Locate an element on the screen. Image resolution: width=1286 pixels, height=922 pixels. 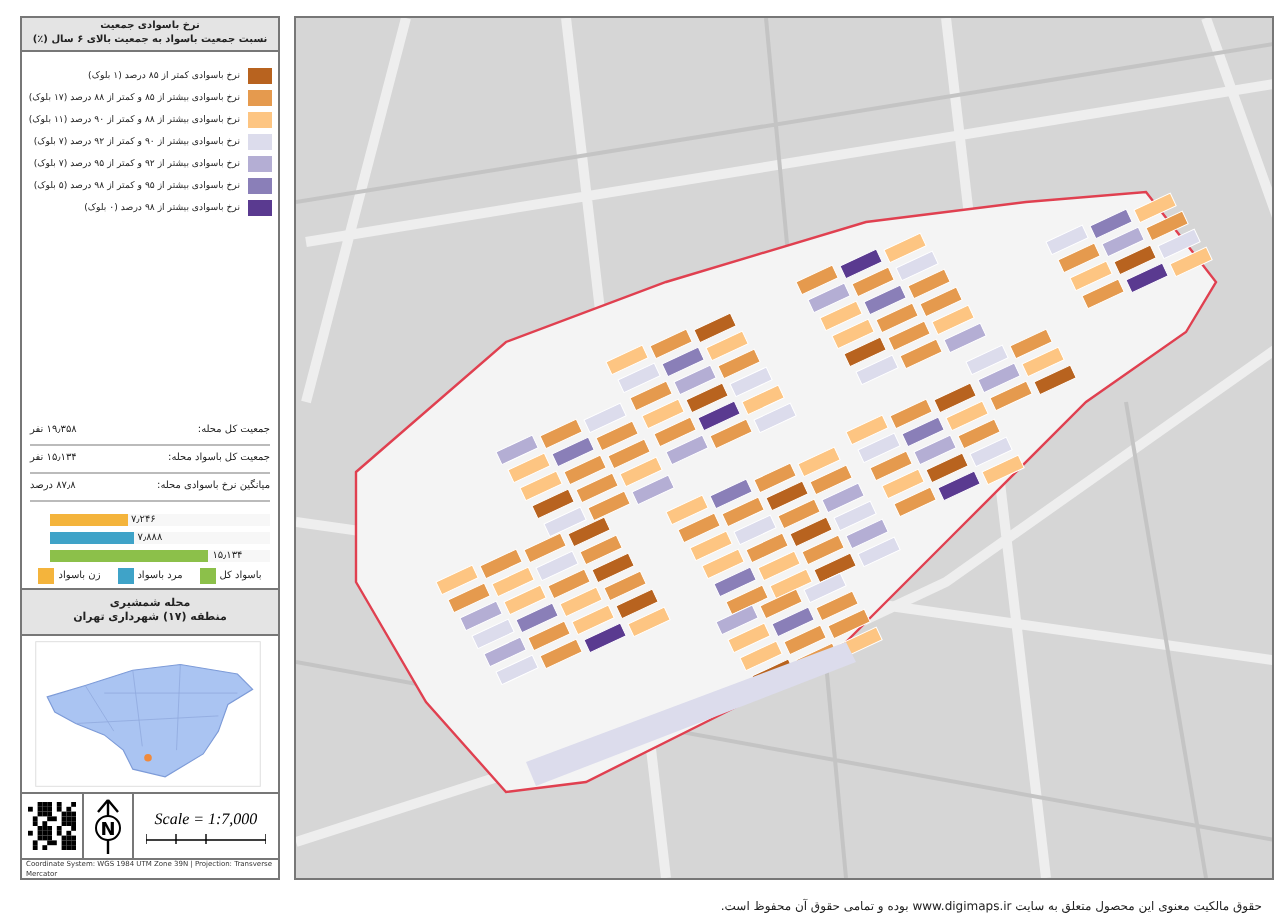
qr-code-icon is located at coordinates (52, 826).